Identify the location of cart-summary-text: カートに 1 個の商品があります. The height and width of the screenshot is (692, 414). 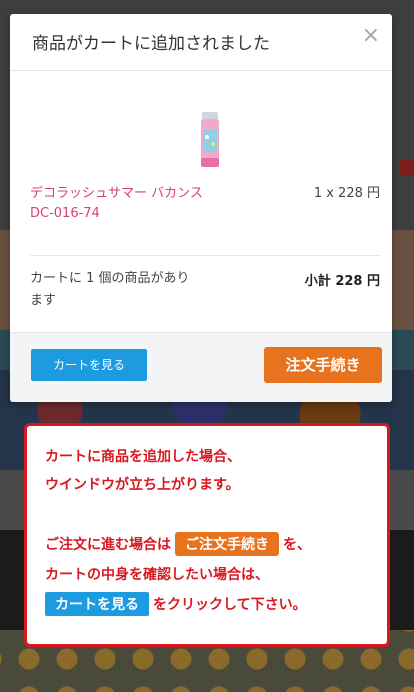
(110, 289).